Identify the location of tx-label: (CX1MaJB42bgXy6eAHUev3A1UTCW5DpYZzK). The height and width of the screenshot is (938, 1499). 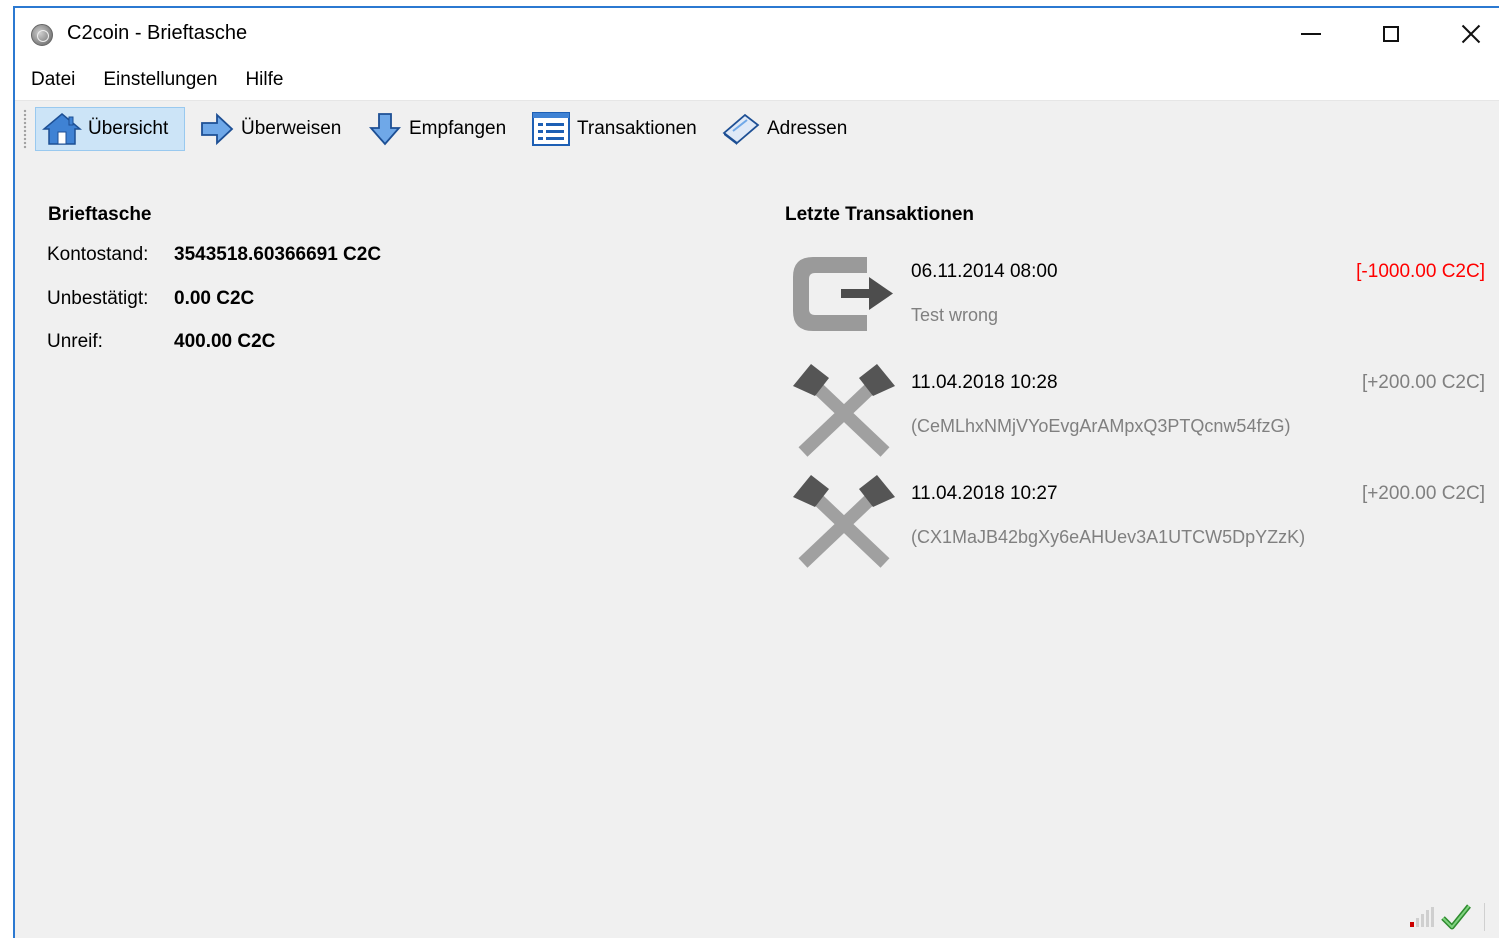
(1108, 537).